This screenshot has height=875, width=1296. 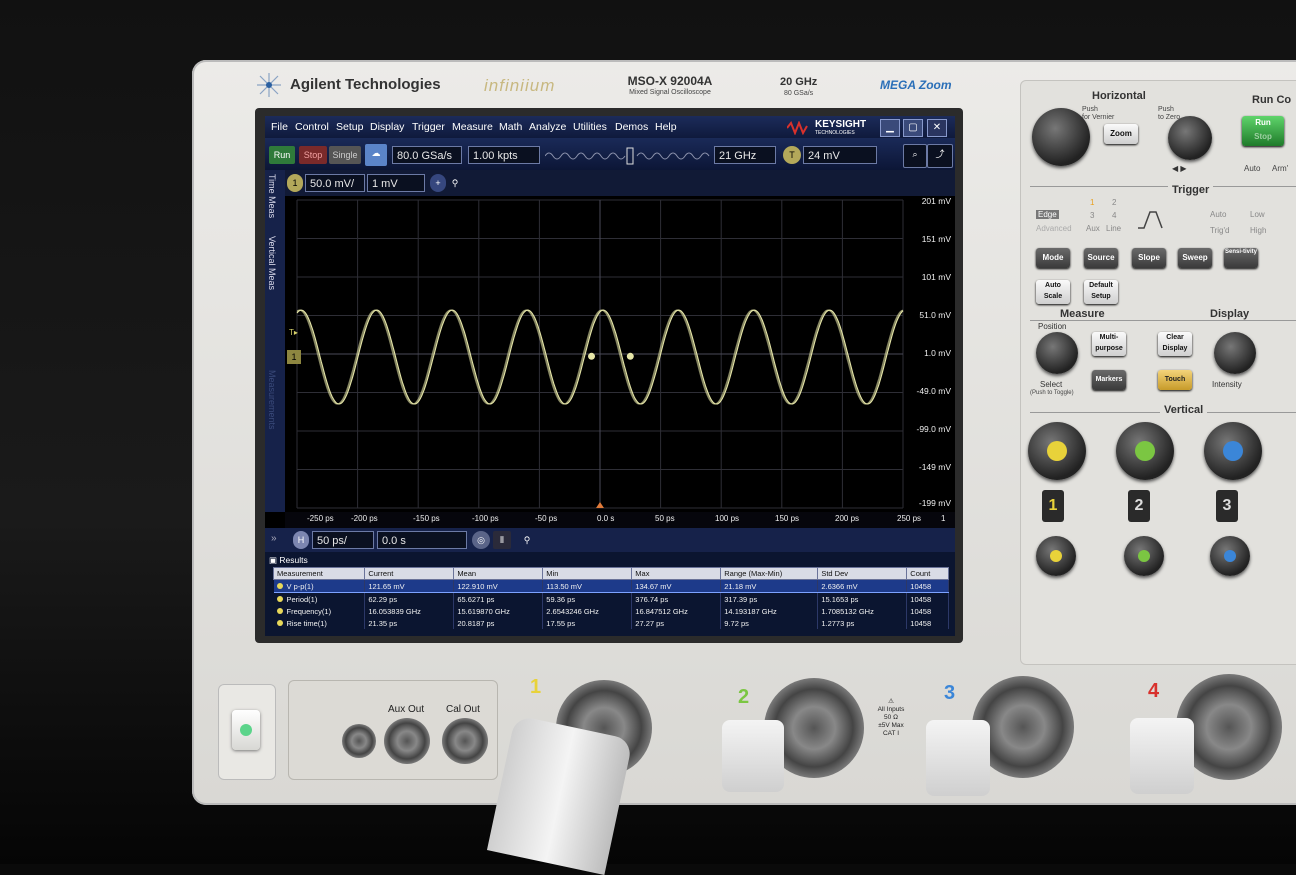 What do you see at coordinates (1227, 506) in the screenshot?
I see `channel-3-button: 3` at bounding box center [1227, 506].